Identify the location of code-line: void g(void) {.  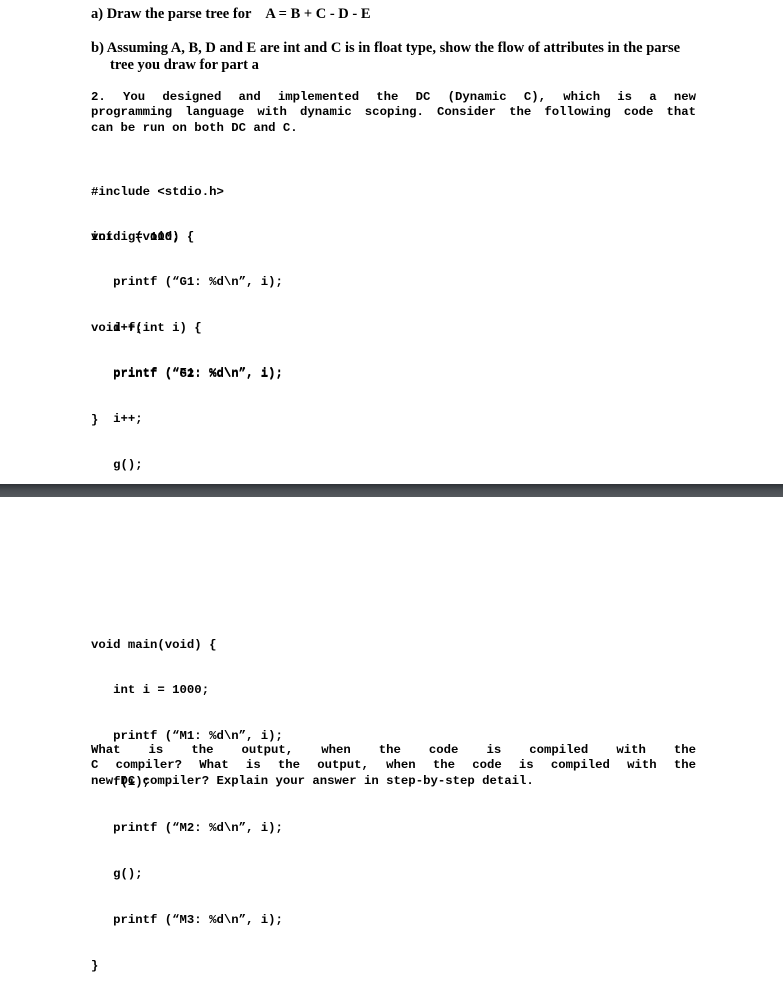
(143, 236).